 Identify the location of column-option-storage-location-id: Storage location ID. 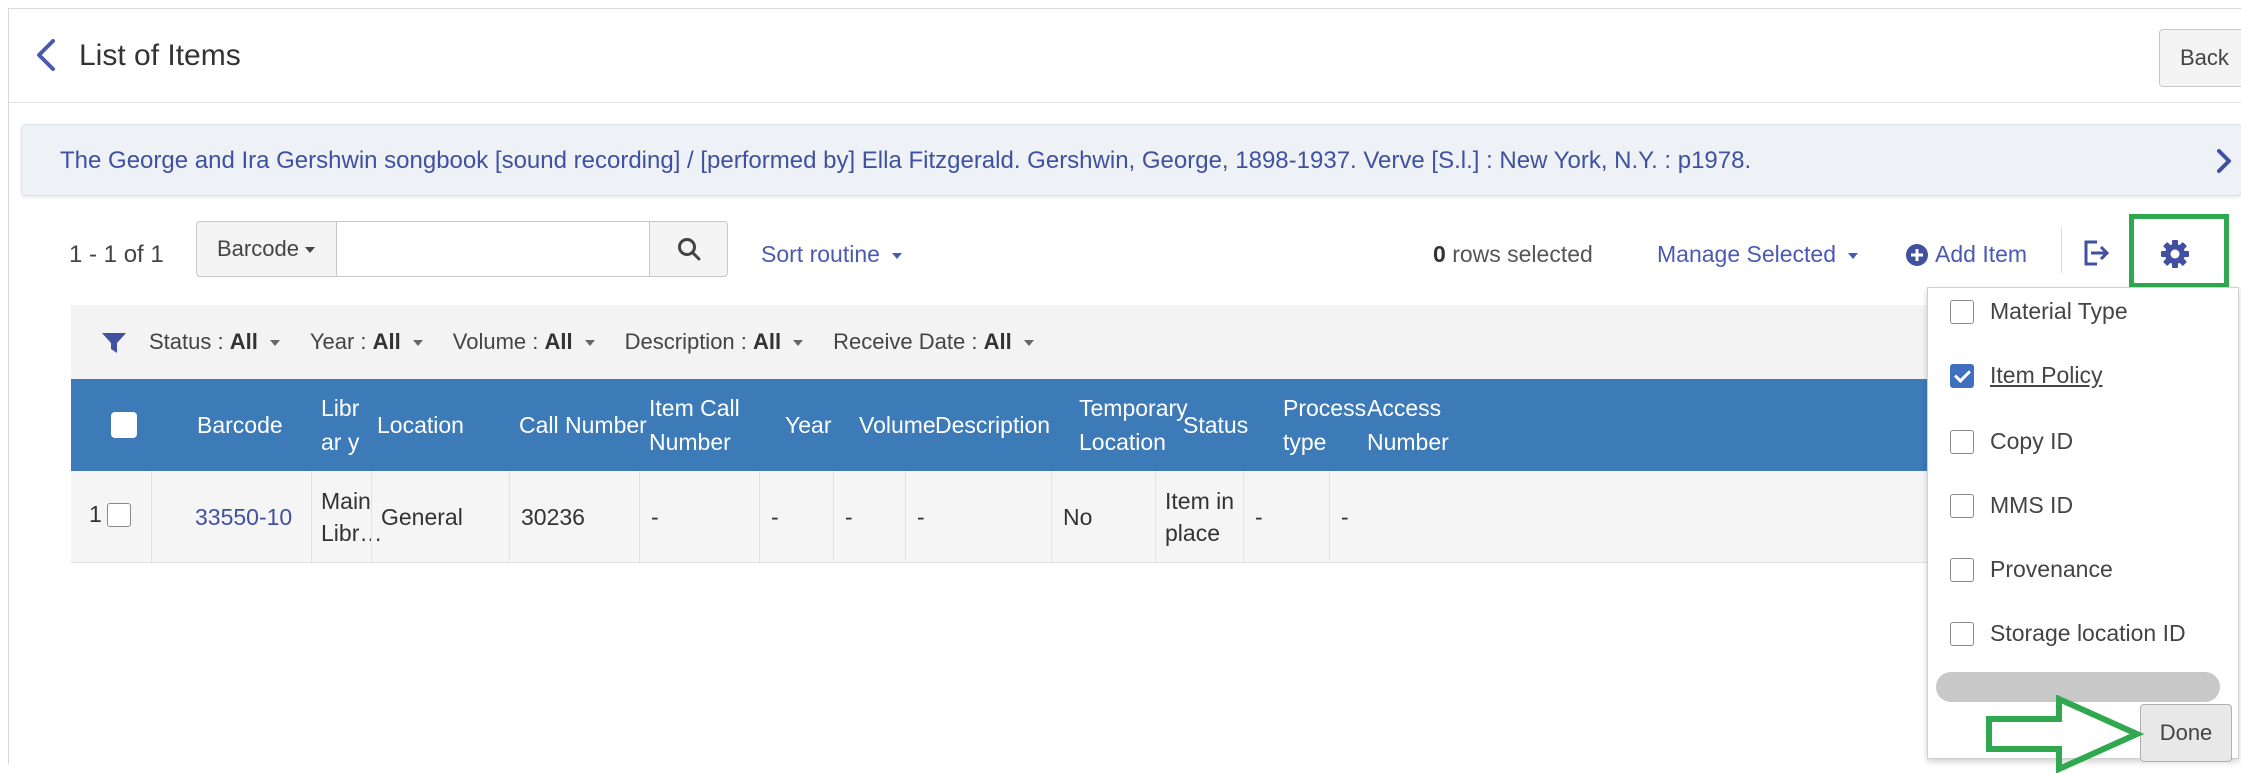
(2068, 633).